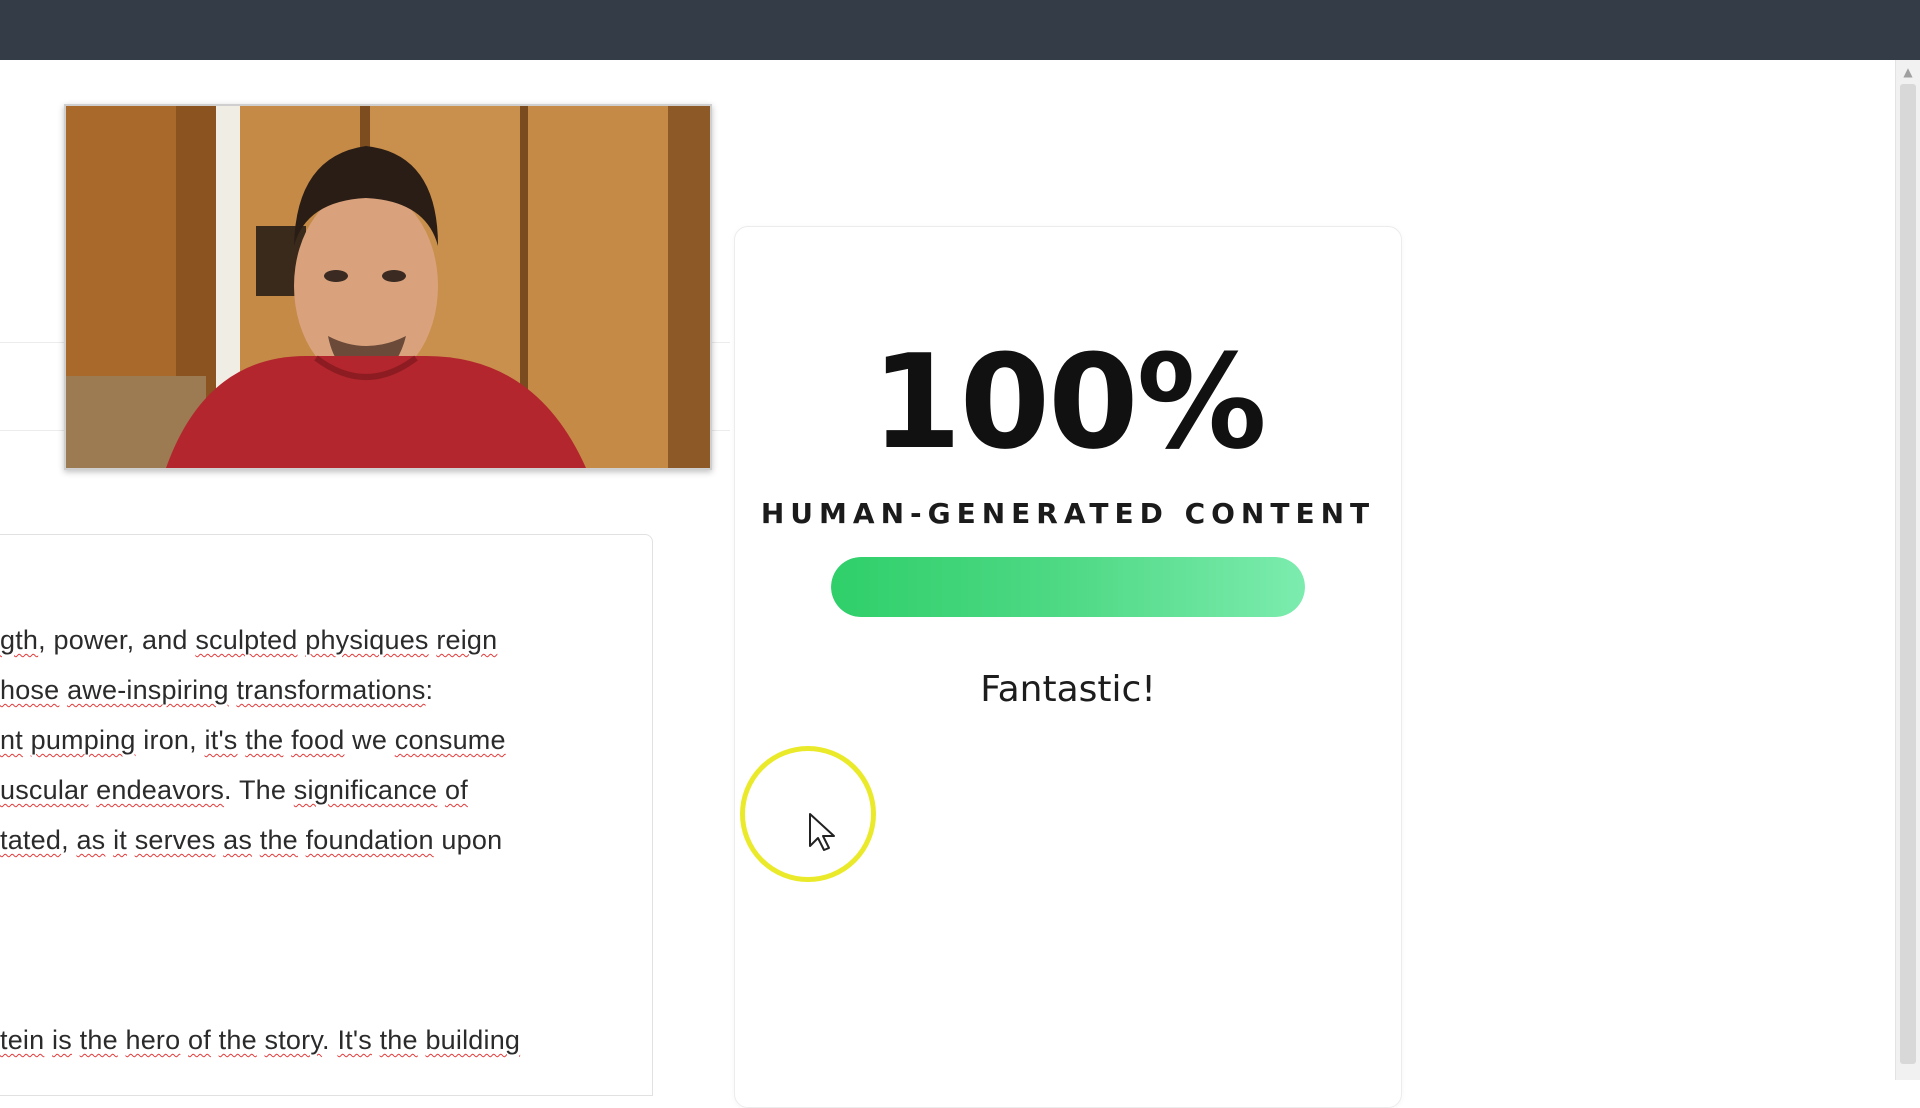 This screenshot has height=1108, width=1920. Describe the element at coordinates (473, 1040) in the screenshot. I see `flagged-word: building` at that location.